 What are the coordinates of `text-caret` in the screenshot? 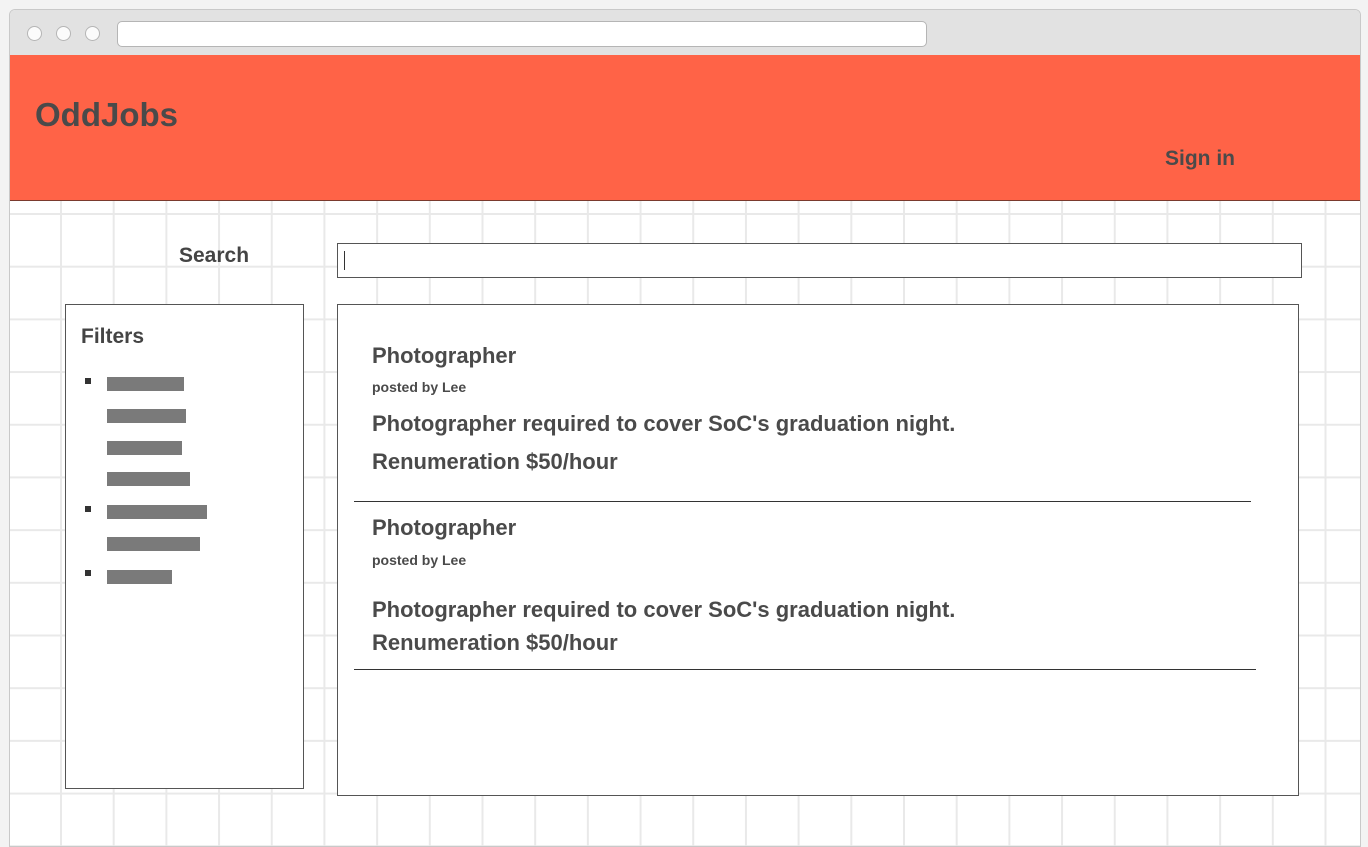 It's located at (344, 260).